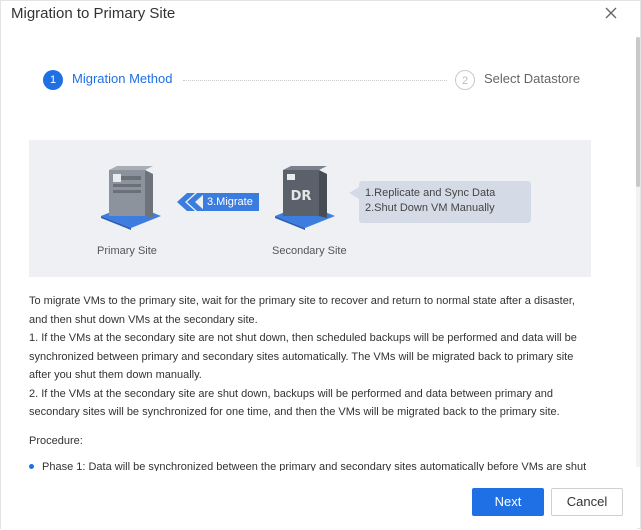 Image resolution: width=641 pixels, height=530 pixels. I want to click on callout-line-1: 1.Replicate and Sync Data, so click(430, 193).